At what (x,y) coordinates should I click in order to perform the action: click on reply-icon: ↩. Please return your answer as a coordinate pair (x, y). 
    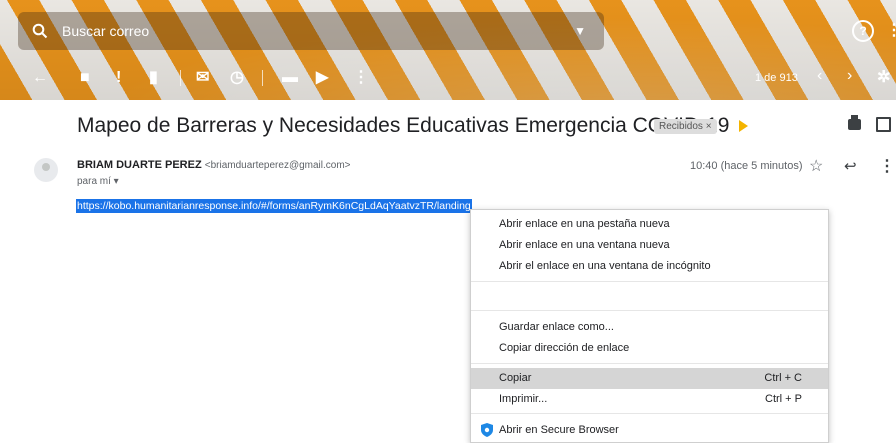
    Looking at the image, I should click on (850, 166).